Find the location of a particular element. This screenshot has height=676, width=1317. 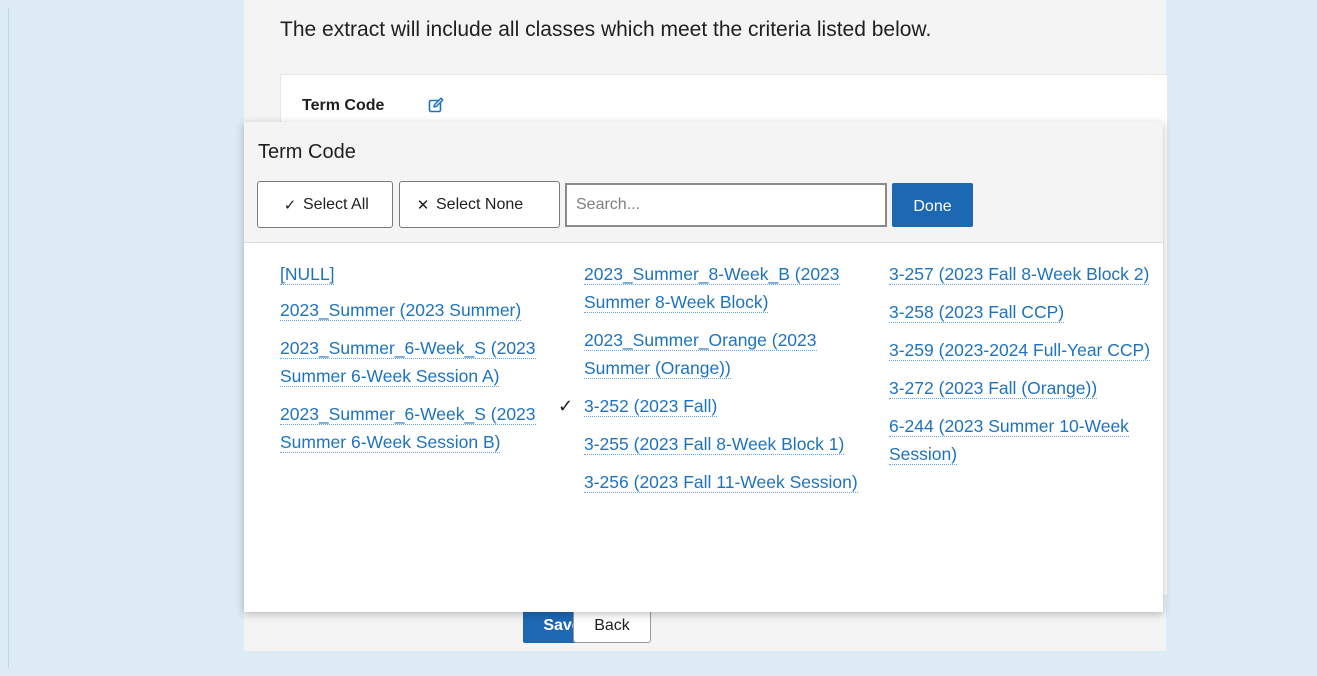

option-label: 3-257 (2023 Fall 8-Week Block 2) is located at coordinates (1019, 274).